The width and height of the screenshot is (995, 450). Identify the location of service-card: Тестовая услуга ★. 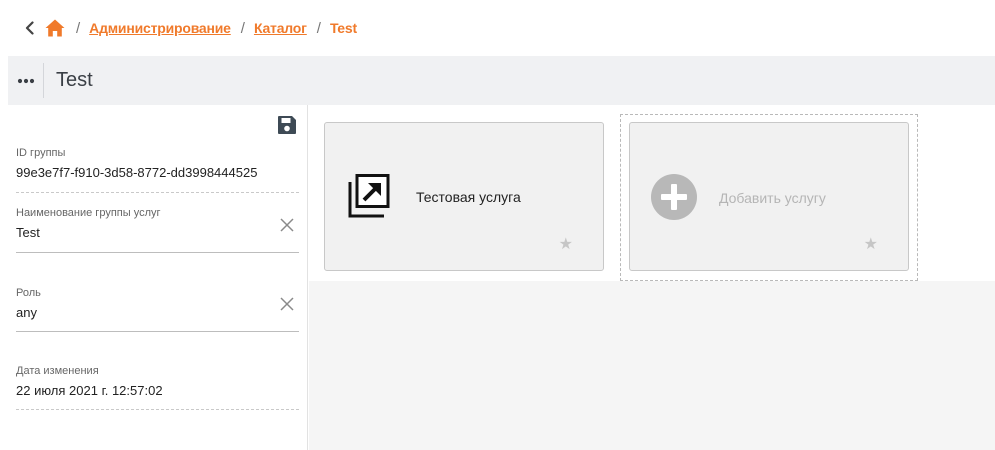
(464, 196).